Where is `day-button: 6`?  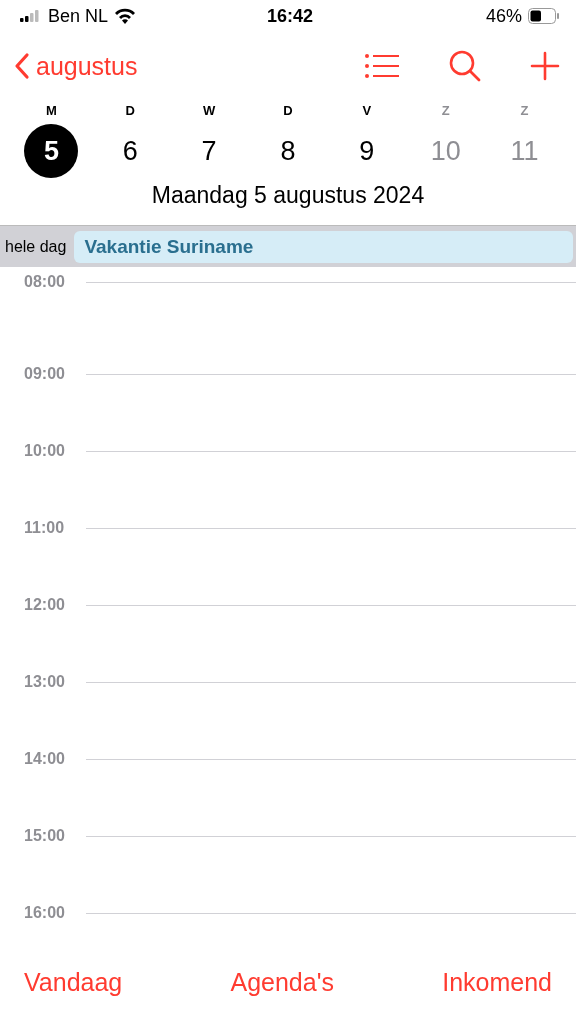
day-button: 6 is located at coordinates (130, 151).